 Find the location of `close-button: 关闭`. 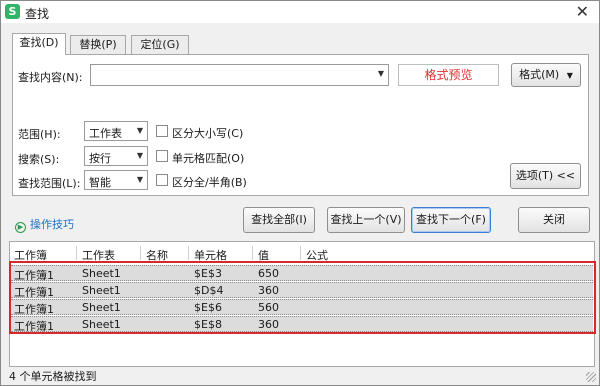

close-button: 关闭 is located at coordinates (554, 220).